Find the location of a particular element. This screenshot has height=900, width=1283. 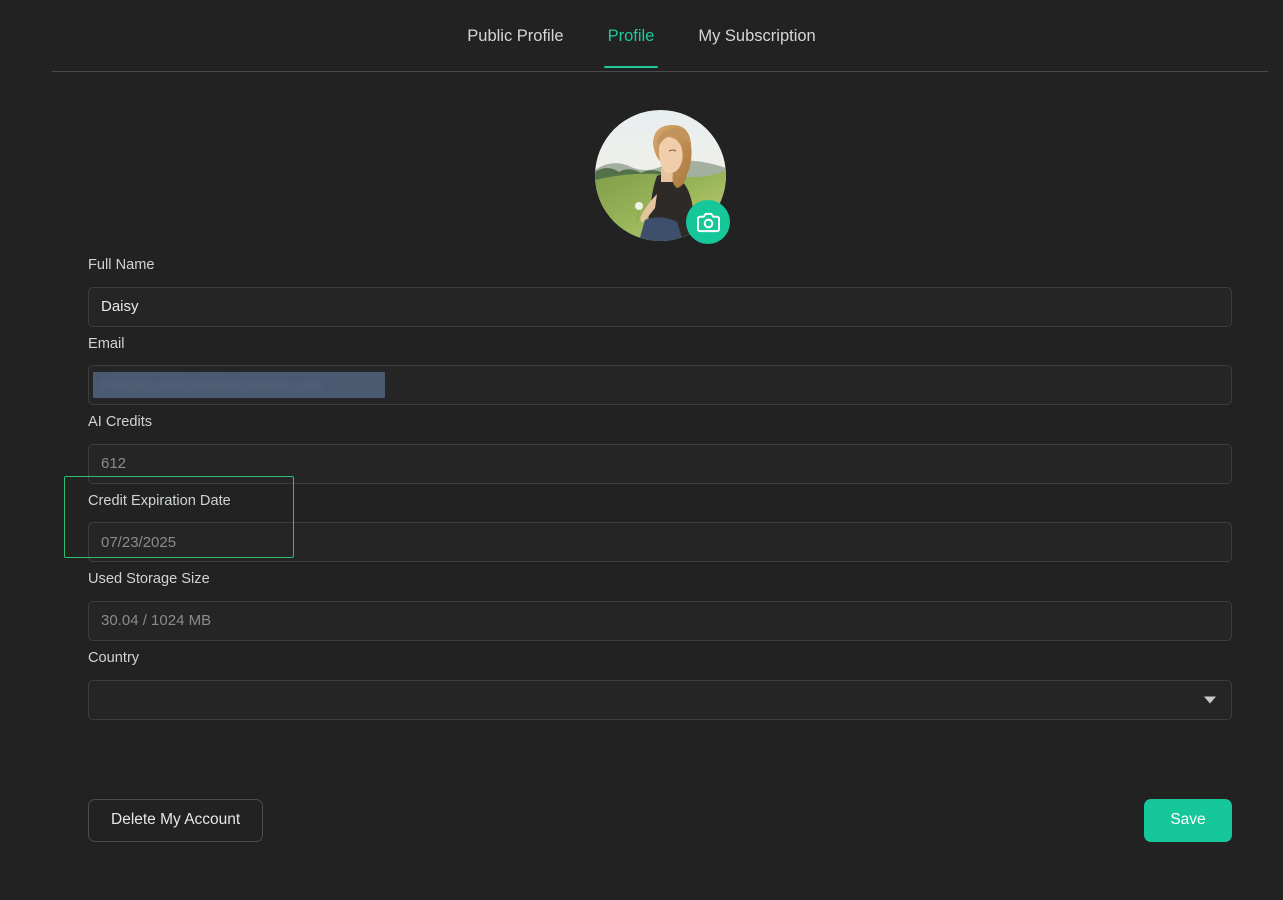

email-input is located at coordinates (660, 385).